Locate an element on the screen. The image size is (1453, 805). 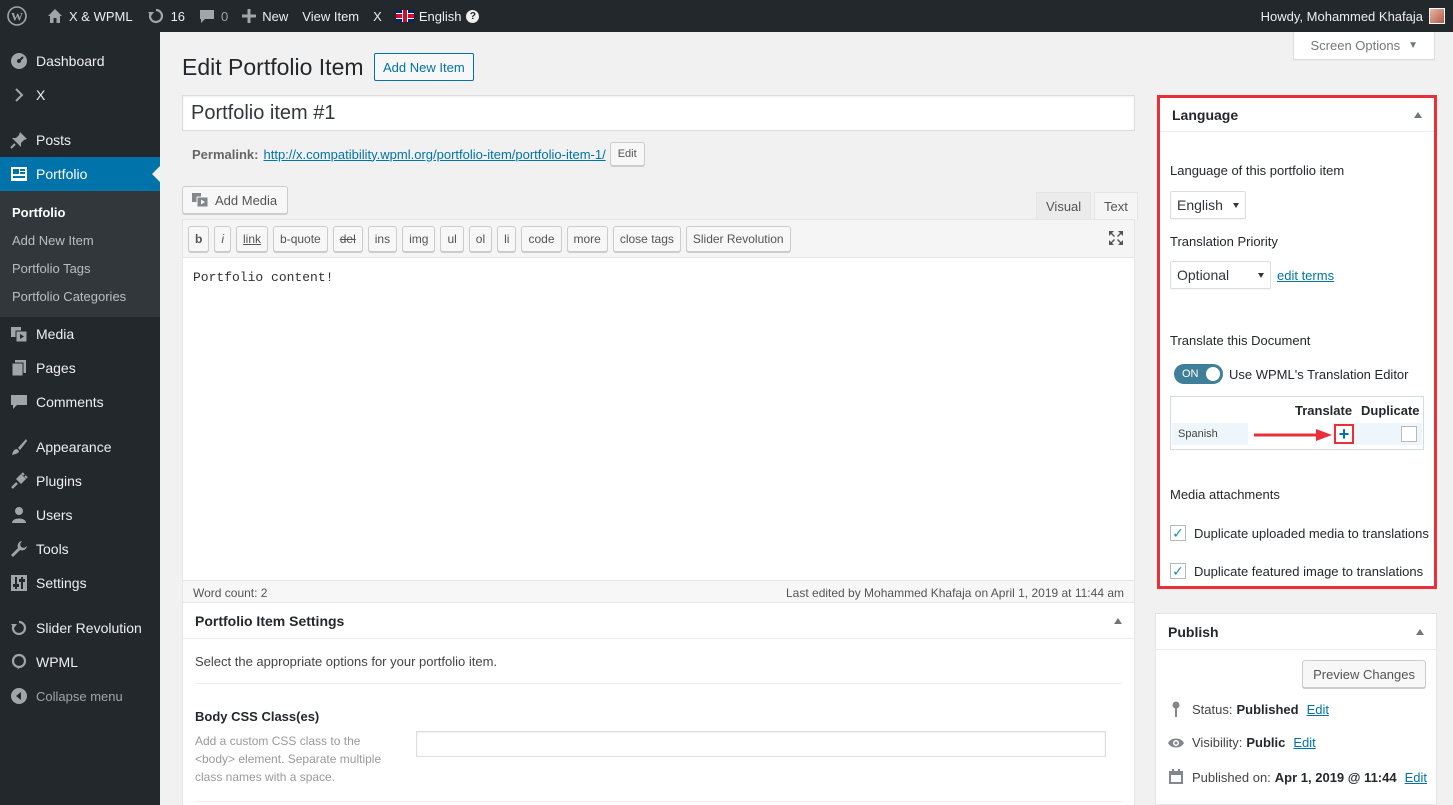
edit-terms-link: edit terms is located at coordinates (1305, 275).